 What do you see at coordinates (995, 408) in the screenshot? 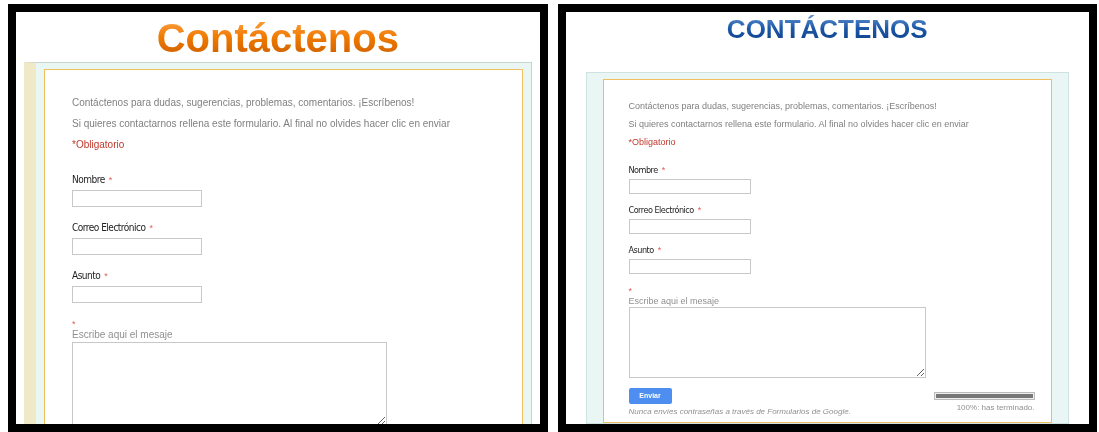
I see `progress-text: 100%: has terminado.` at bounding box center [995, 408].